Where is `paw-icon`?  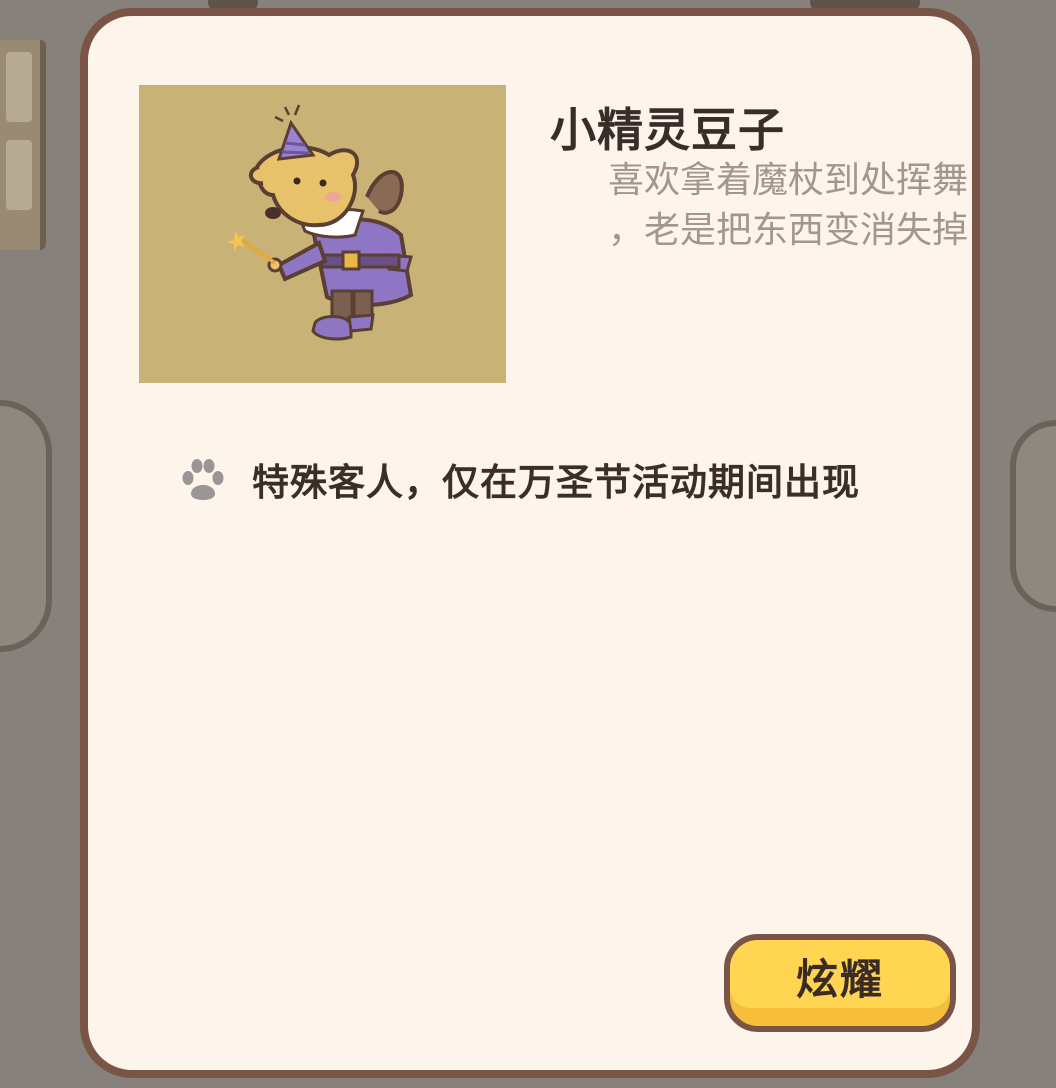
paw-icon is located at coordinates (203, 479).